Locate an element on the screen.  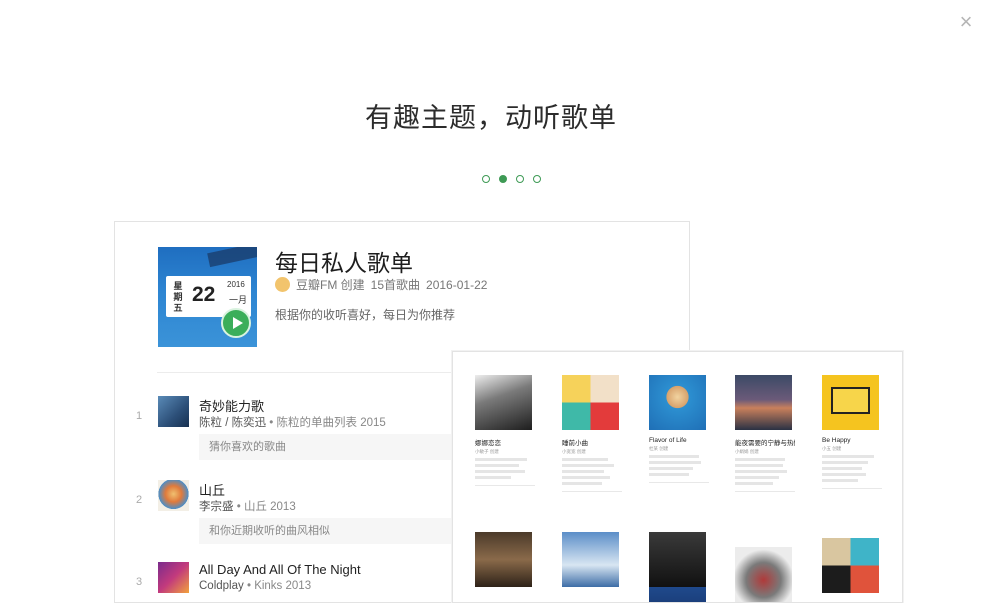
album-card: 娜娜恋恋 小敏子 创建 is located at coordinates (505, 430).